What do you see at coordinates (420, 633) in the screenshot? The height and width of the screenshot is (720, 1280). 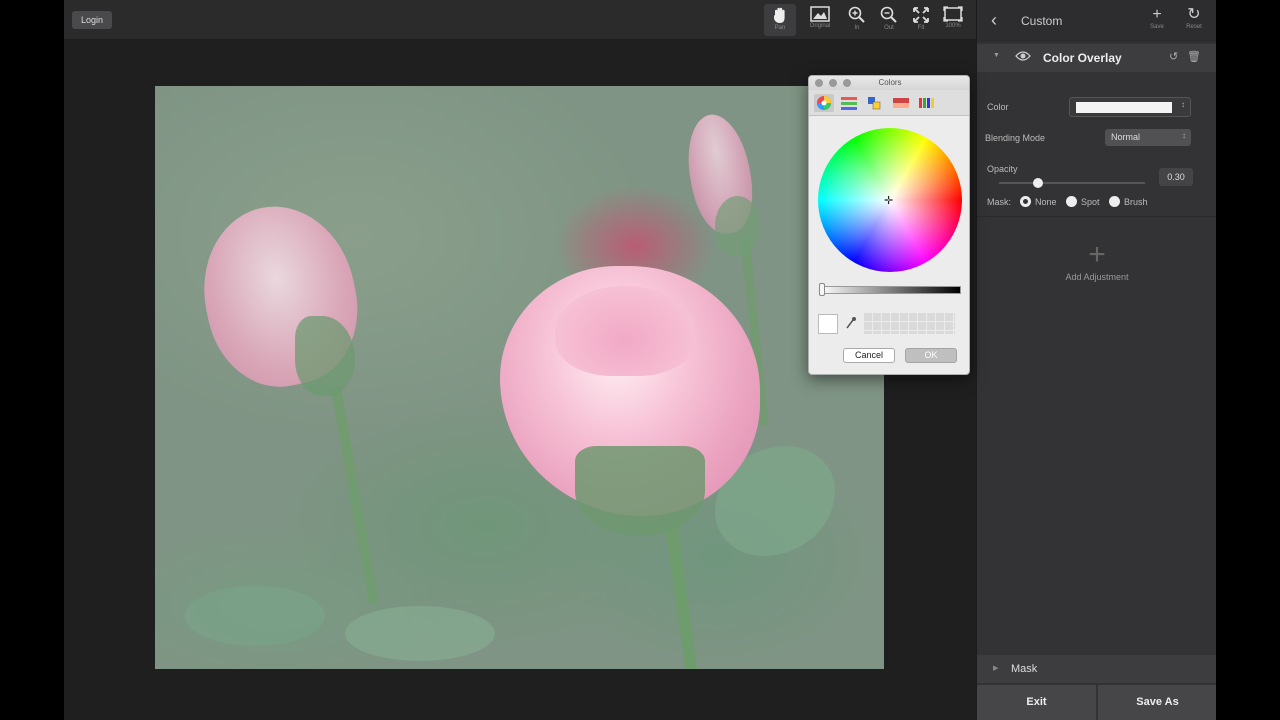 I see `leaf-bottom-mid` at bounding box center [420, 633].